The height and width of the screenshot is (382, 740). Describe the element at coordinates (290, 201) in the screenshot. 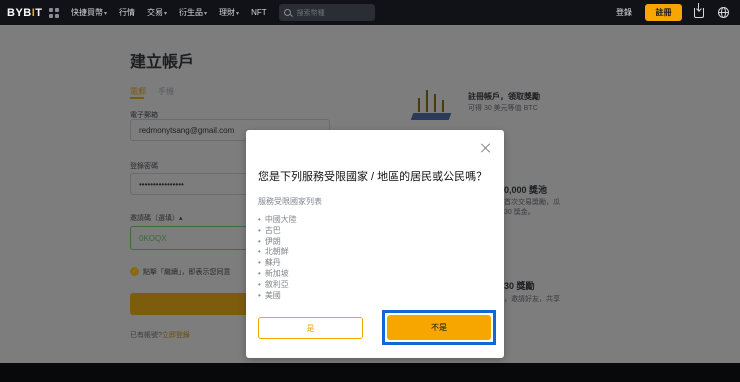

I see `dialog-subtitle: 服務受限國家列表` at that location.